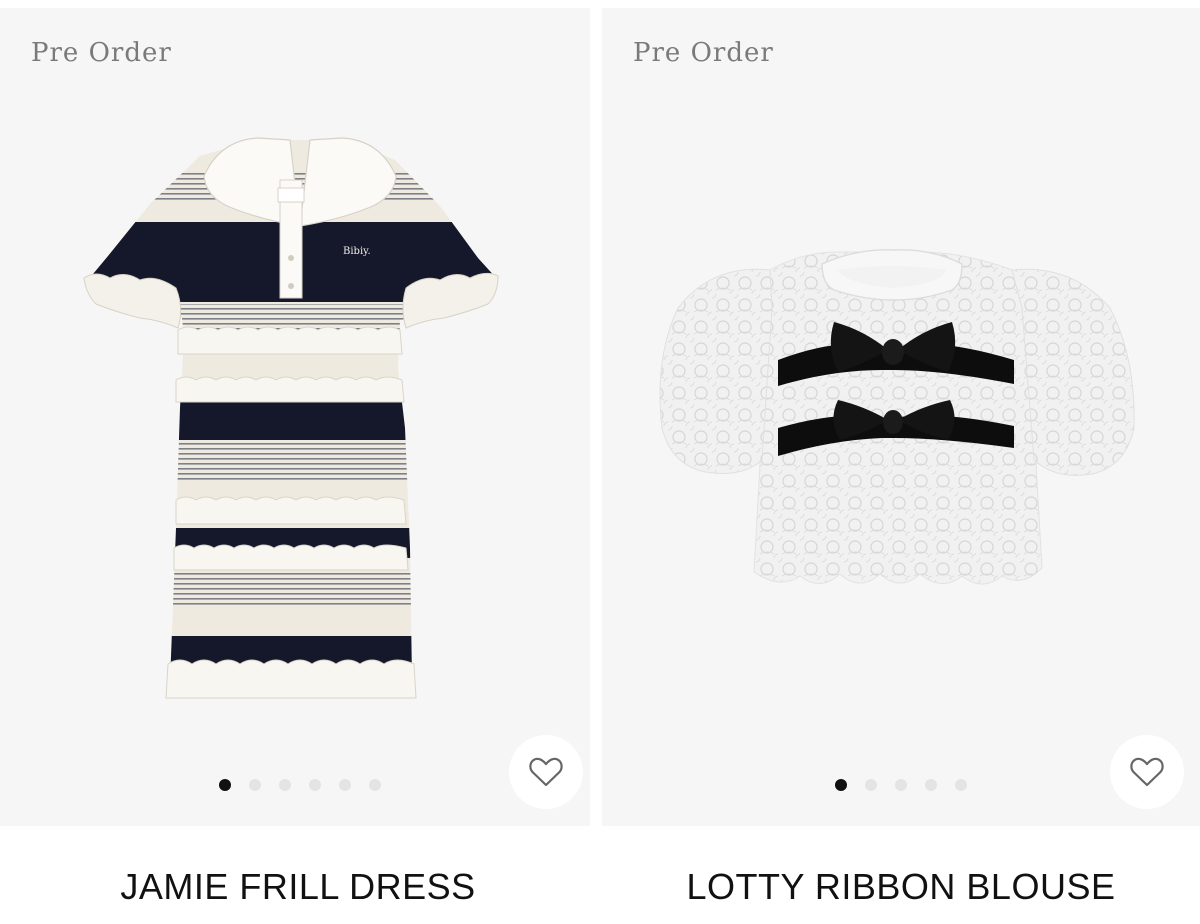 This screenshot has width=1200, height=924. I want to click on product-name: LOTTY RIBBON BLOUSE, so click(901, 887).